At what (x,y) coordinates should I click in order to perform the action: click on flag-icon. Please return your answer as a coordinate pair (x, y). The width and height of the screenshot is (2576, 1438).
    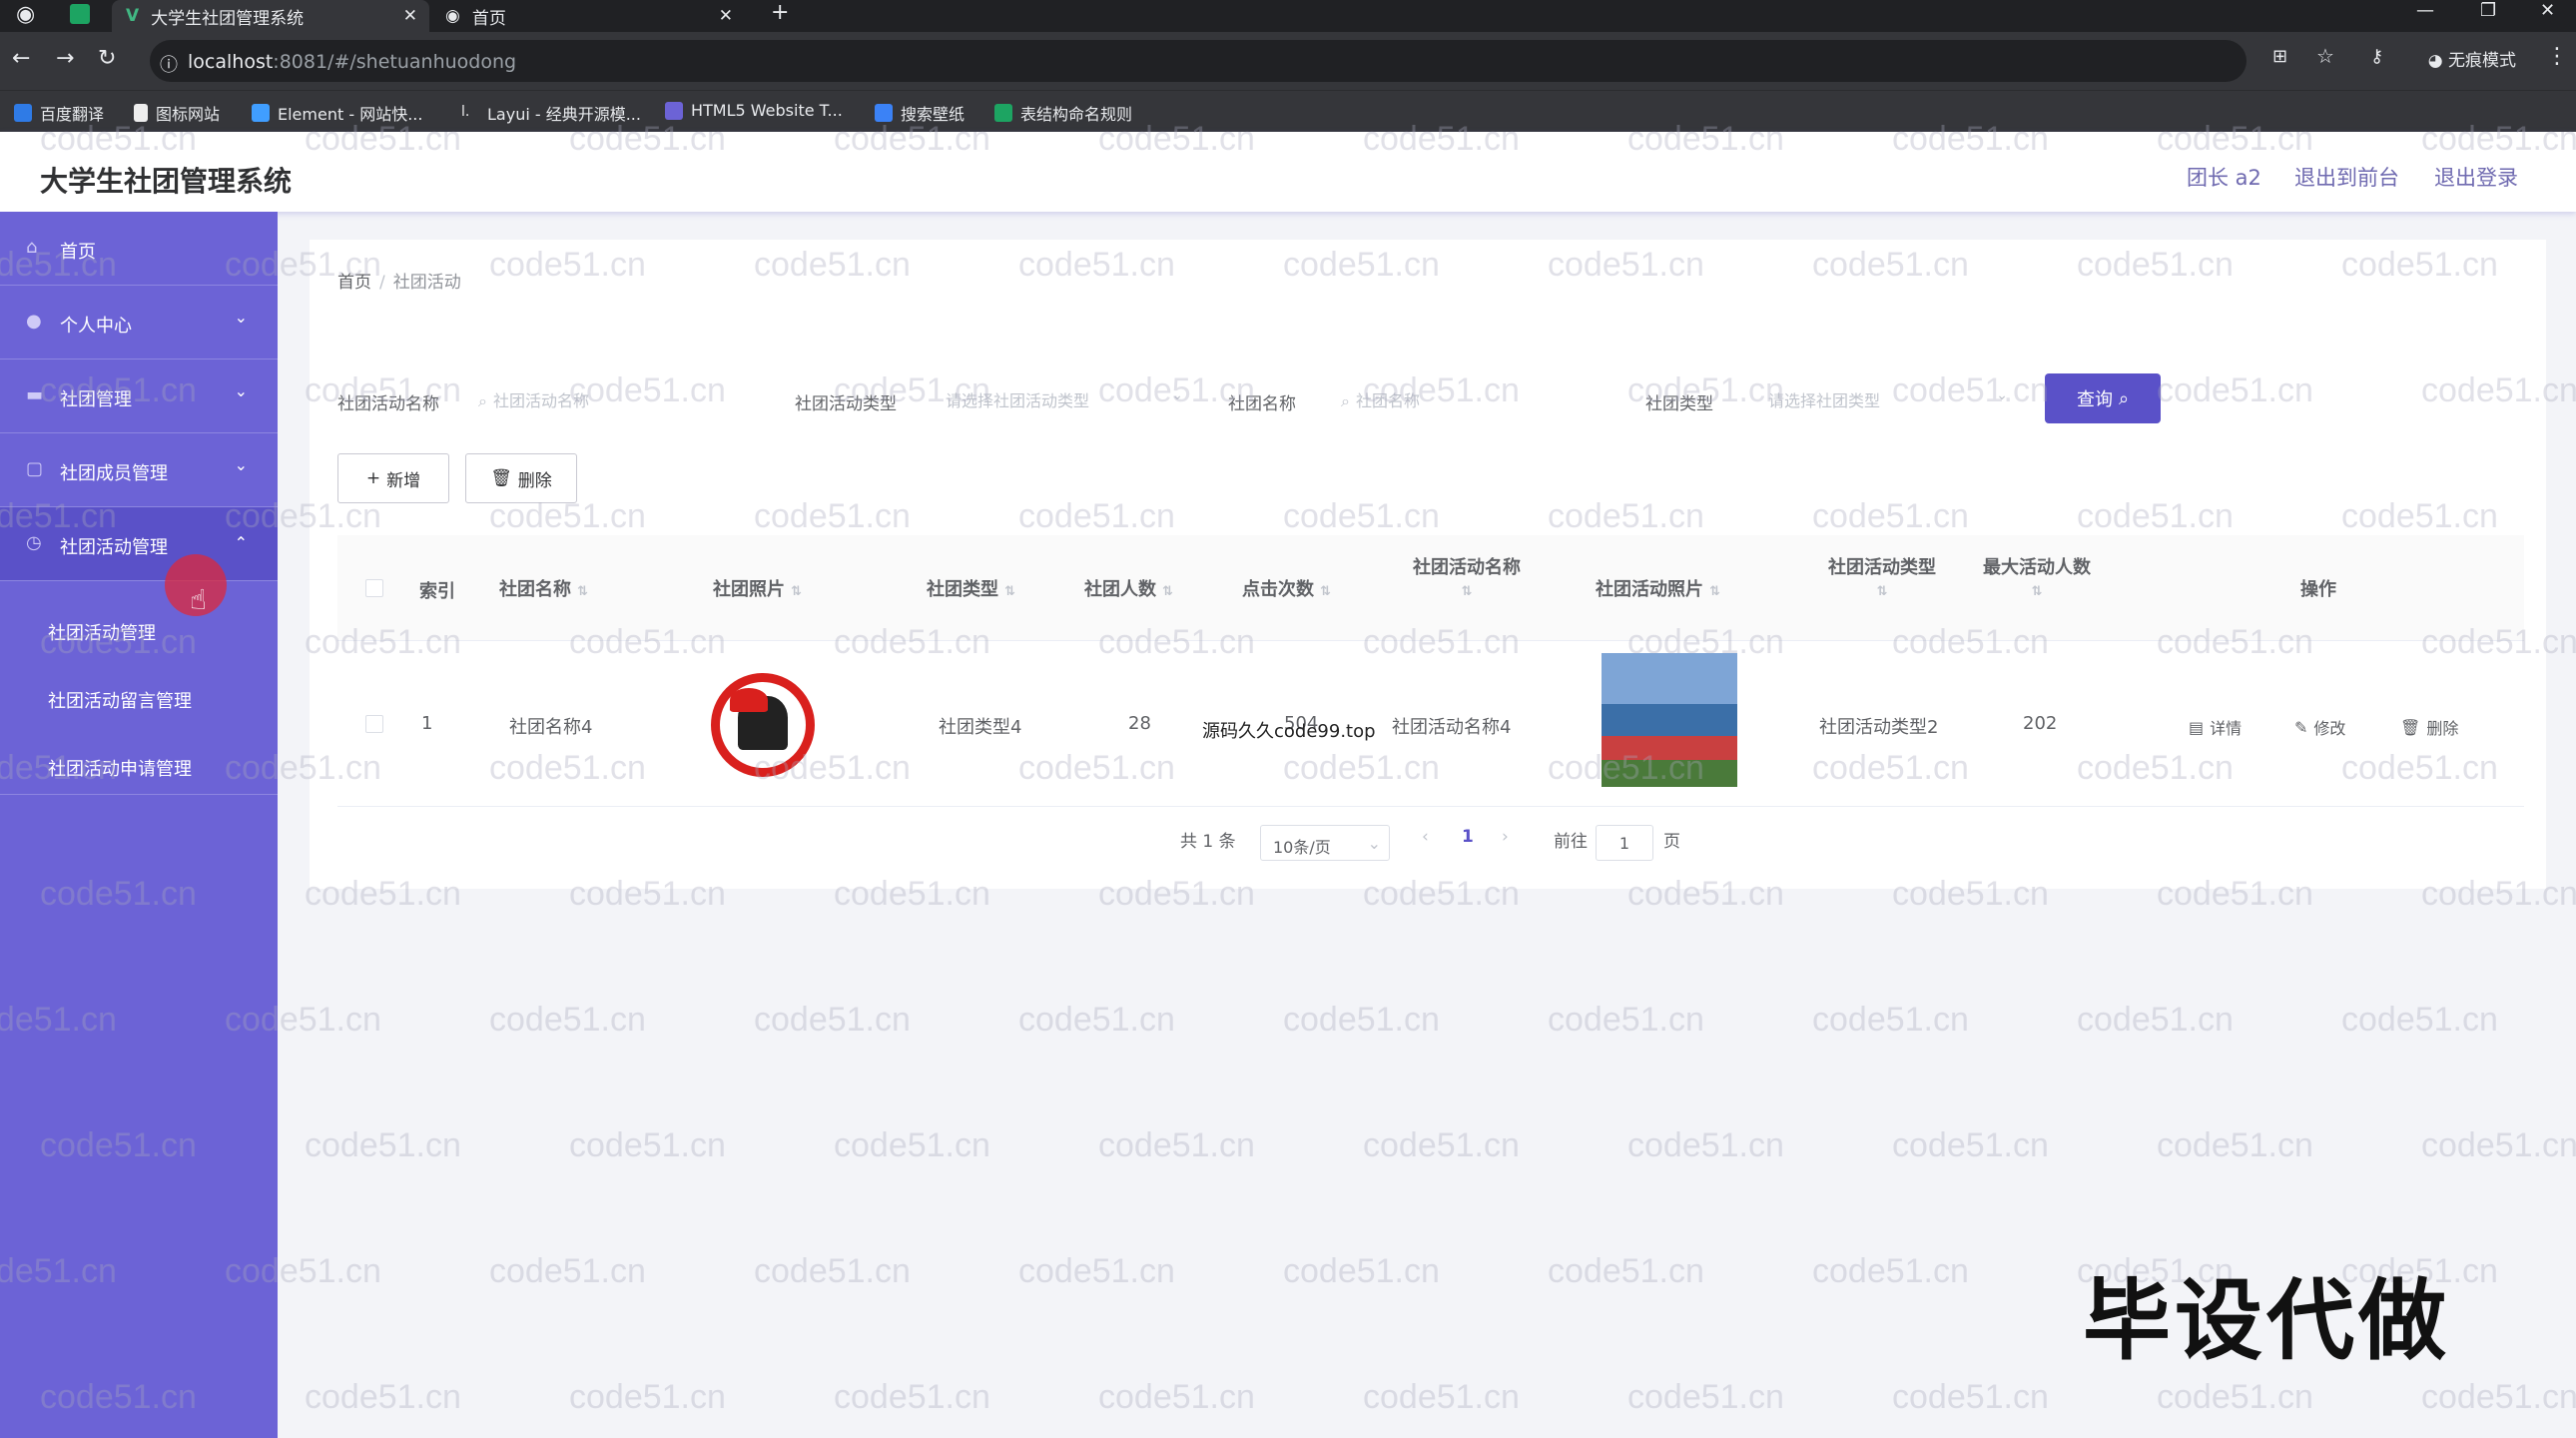
    Looking at the image, I should click on (141, 113).